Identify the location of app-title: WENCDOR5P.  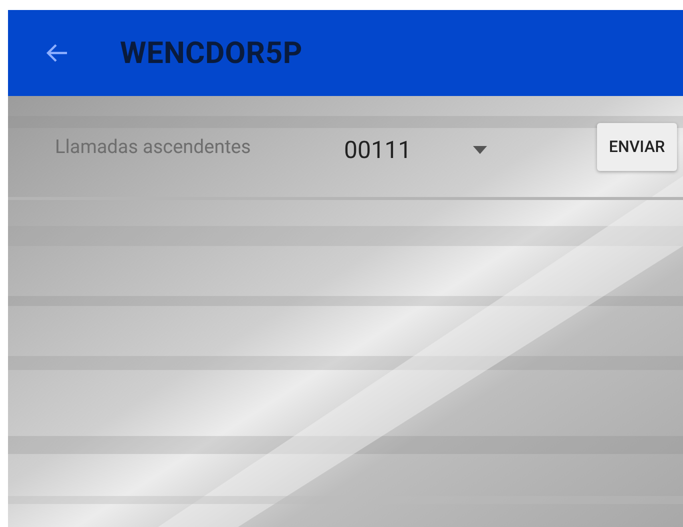
(211, 53).